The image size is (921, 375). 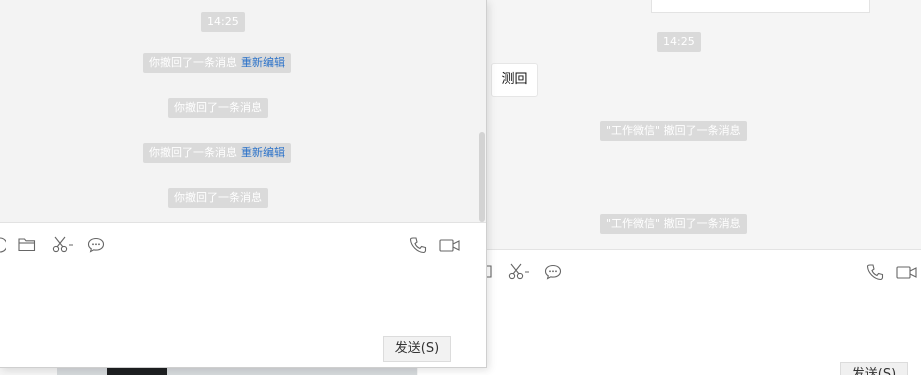 What do you see at coordinates (27, 244) in the screenshot?
I see `folder-icon` at bounding box center [27, 244].